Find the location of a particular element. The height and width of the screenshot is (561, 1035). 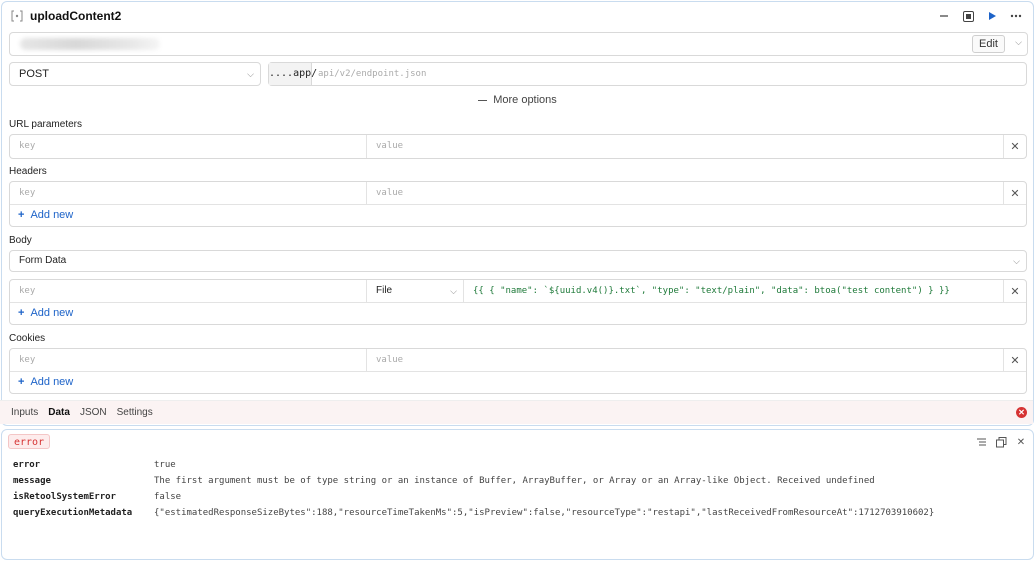

query-title: uploadContent2 is located at coordinates (75, 16).